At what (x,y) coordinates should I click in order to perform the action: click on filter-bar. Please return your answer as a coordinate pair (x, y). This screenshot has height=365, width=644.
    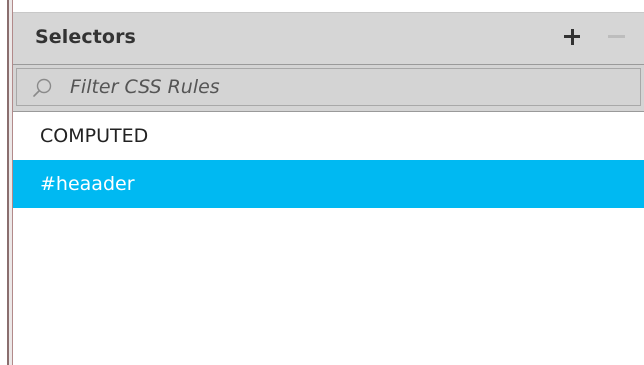
    Looking at the image, I should click on (328, 88).